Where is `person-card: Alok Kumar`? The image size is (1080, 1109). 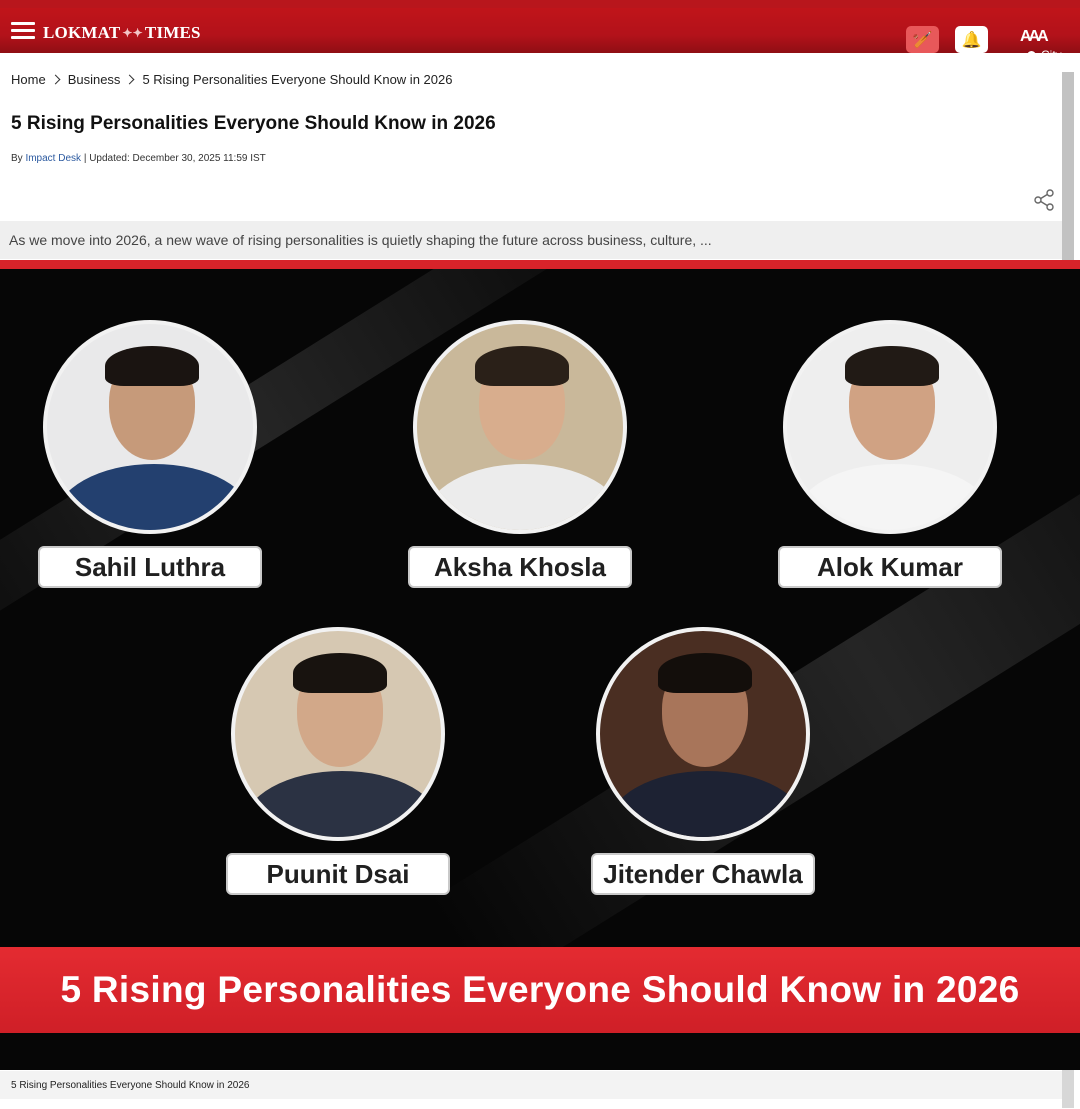 person-card: Alok Kumar is located at coordinates (890, 454).